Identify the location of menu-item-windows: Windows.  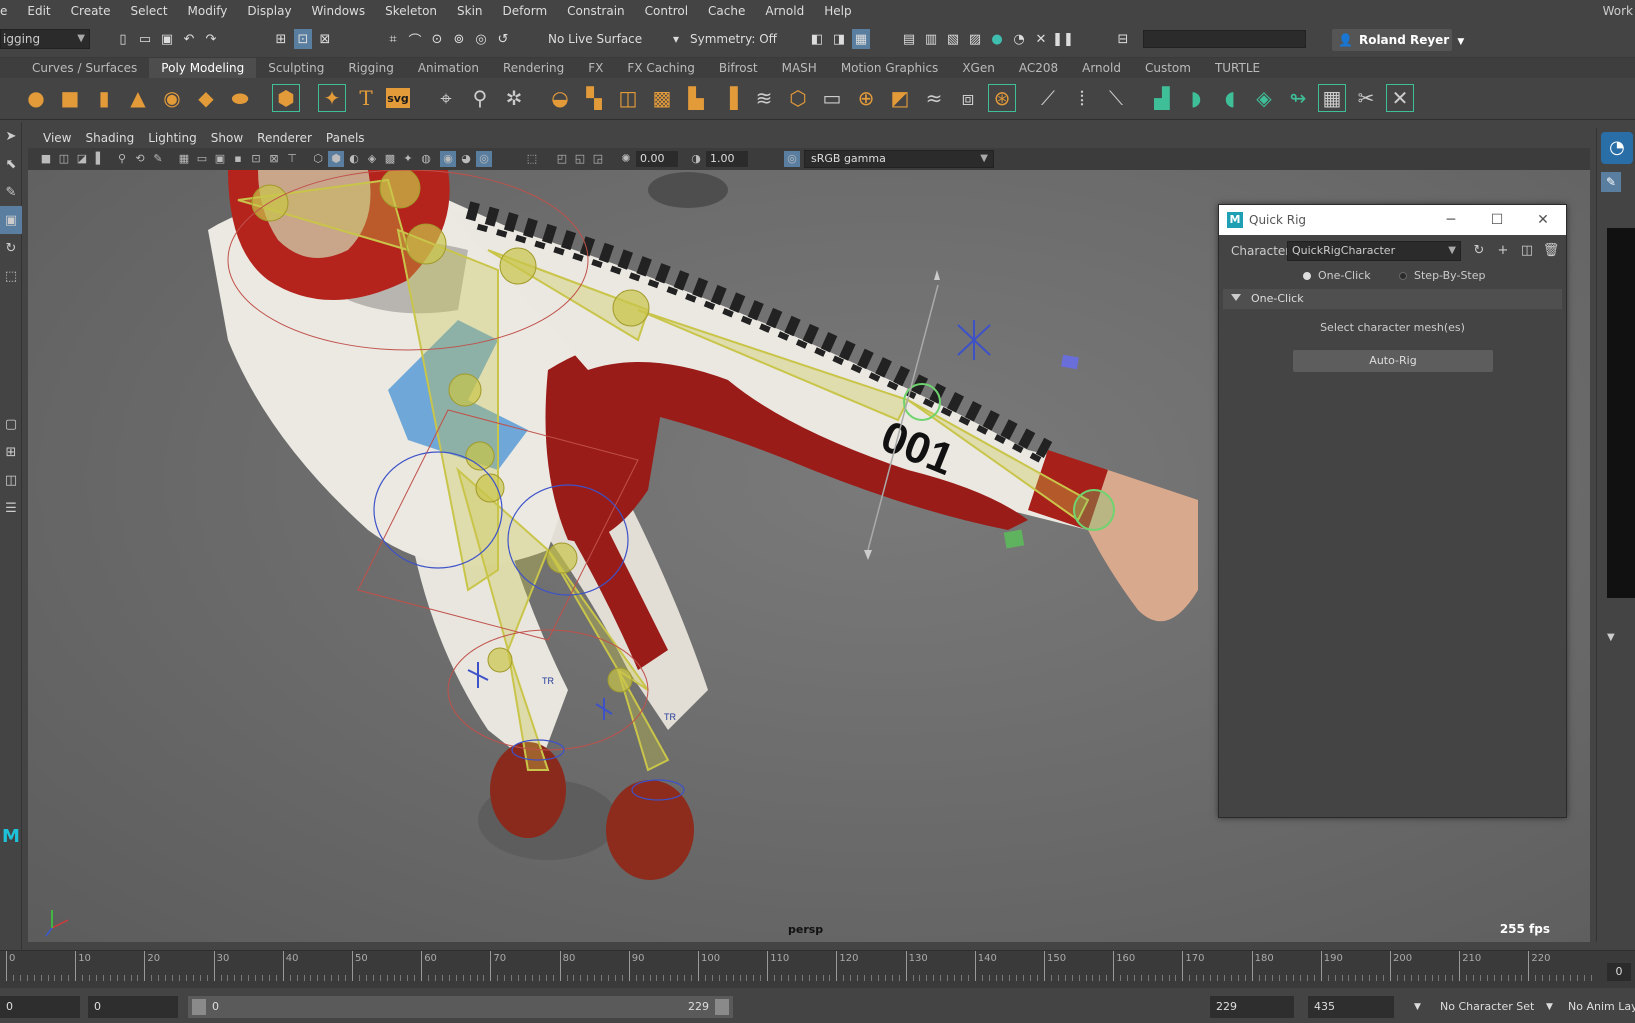
(339, 11).